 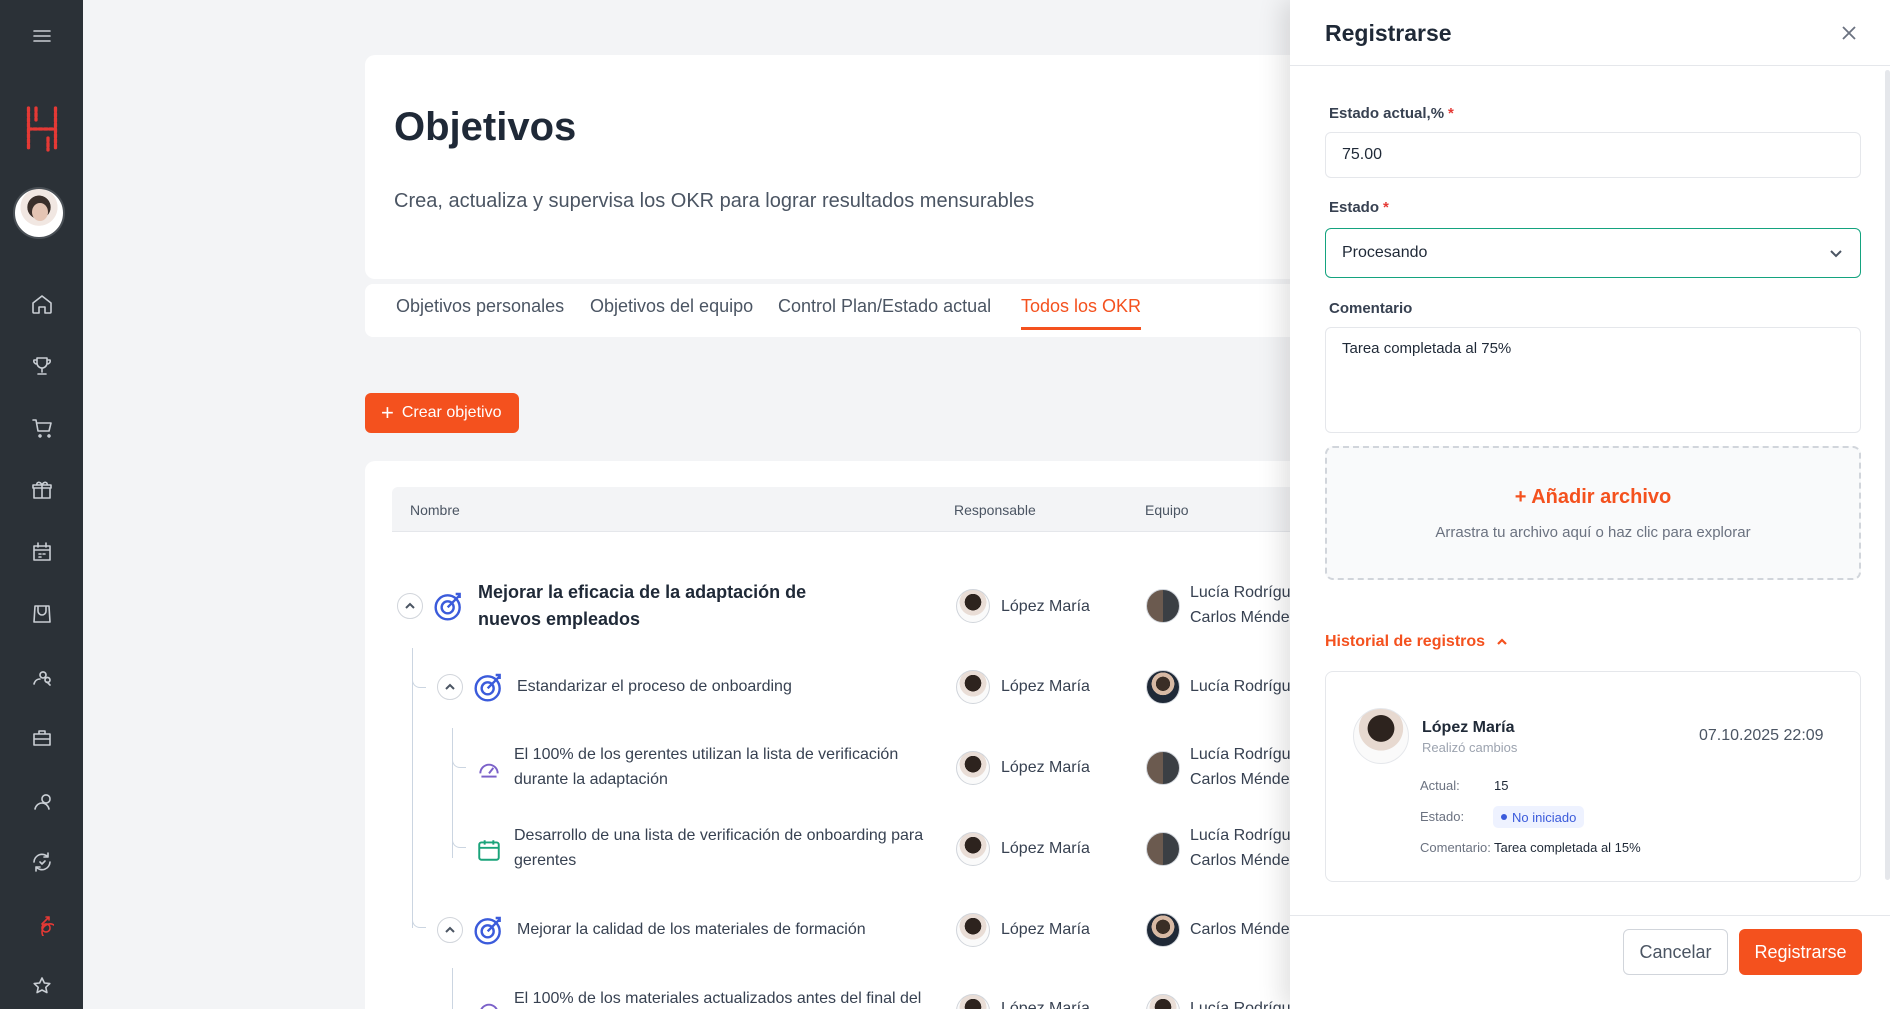 I want to click on column-owner: Responsable, so click(x=995, y=510).